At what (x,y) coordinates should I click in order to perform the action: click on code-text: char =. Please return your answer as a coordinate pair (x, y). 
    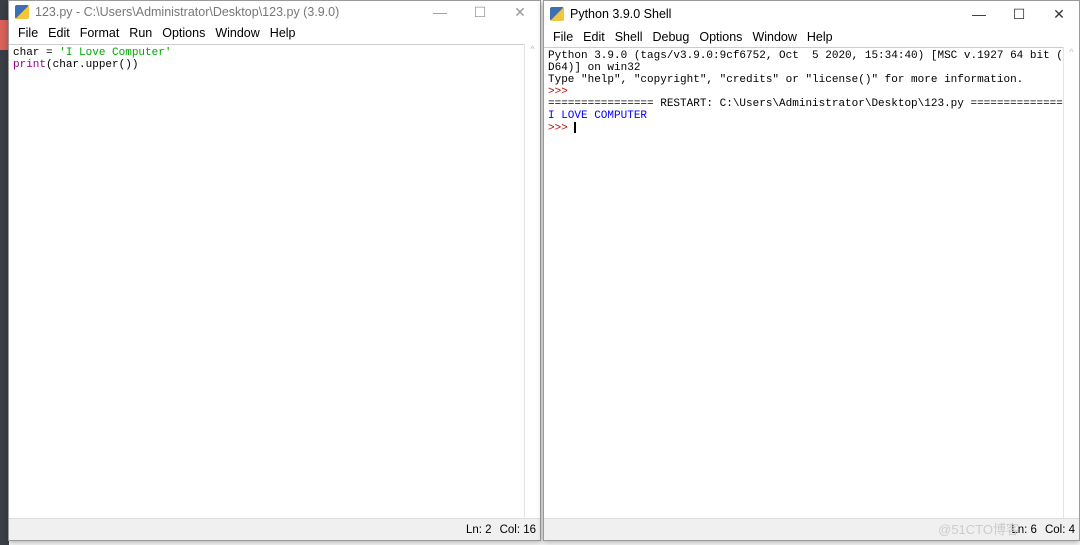
    Looking at the image, I should click on (36, 53).